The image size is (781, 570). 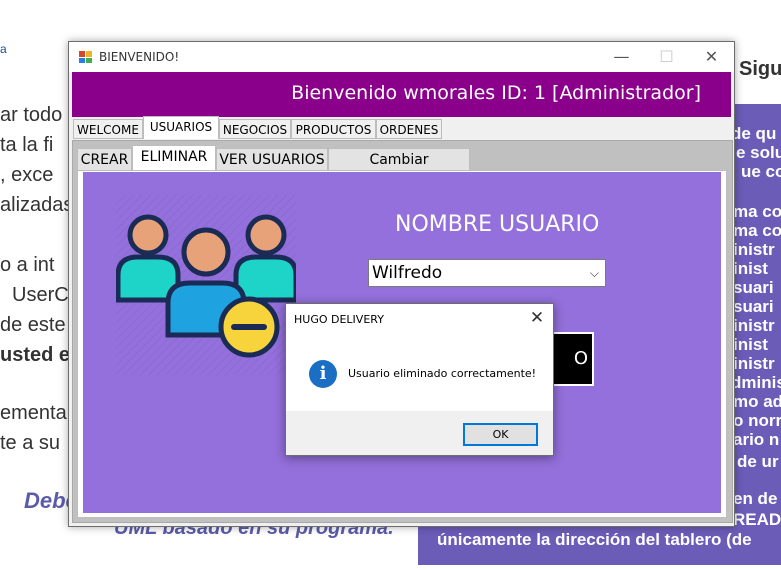 I want to click on bg-right-line: ario n, so click(x=756, y=439).